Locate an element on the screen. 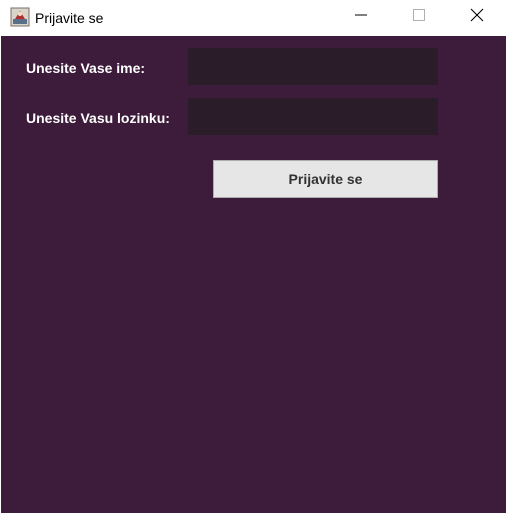 The image size is (507, 514). minimize-button is located at coordinates (361, 17).